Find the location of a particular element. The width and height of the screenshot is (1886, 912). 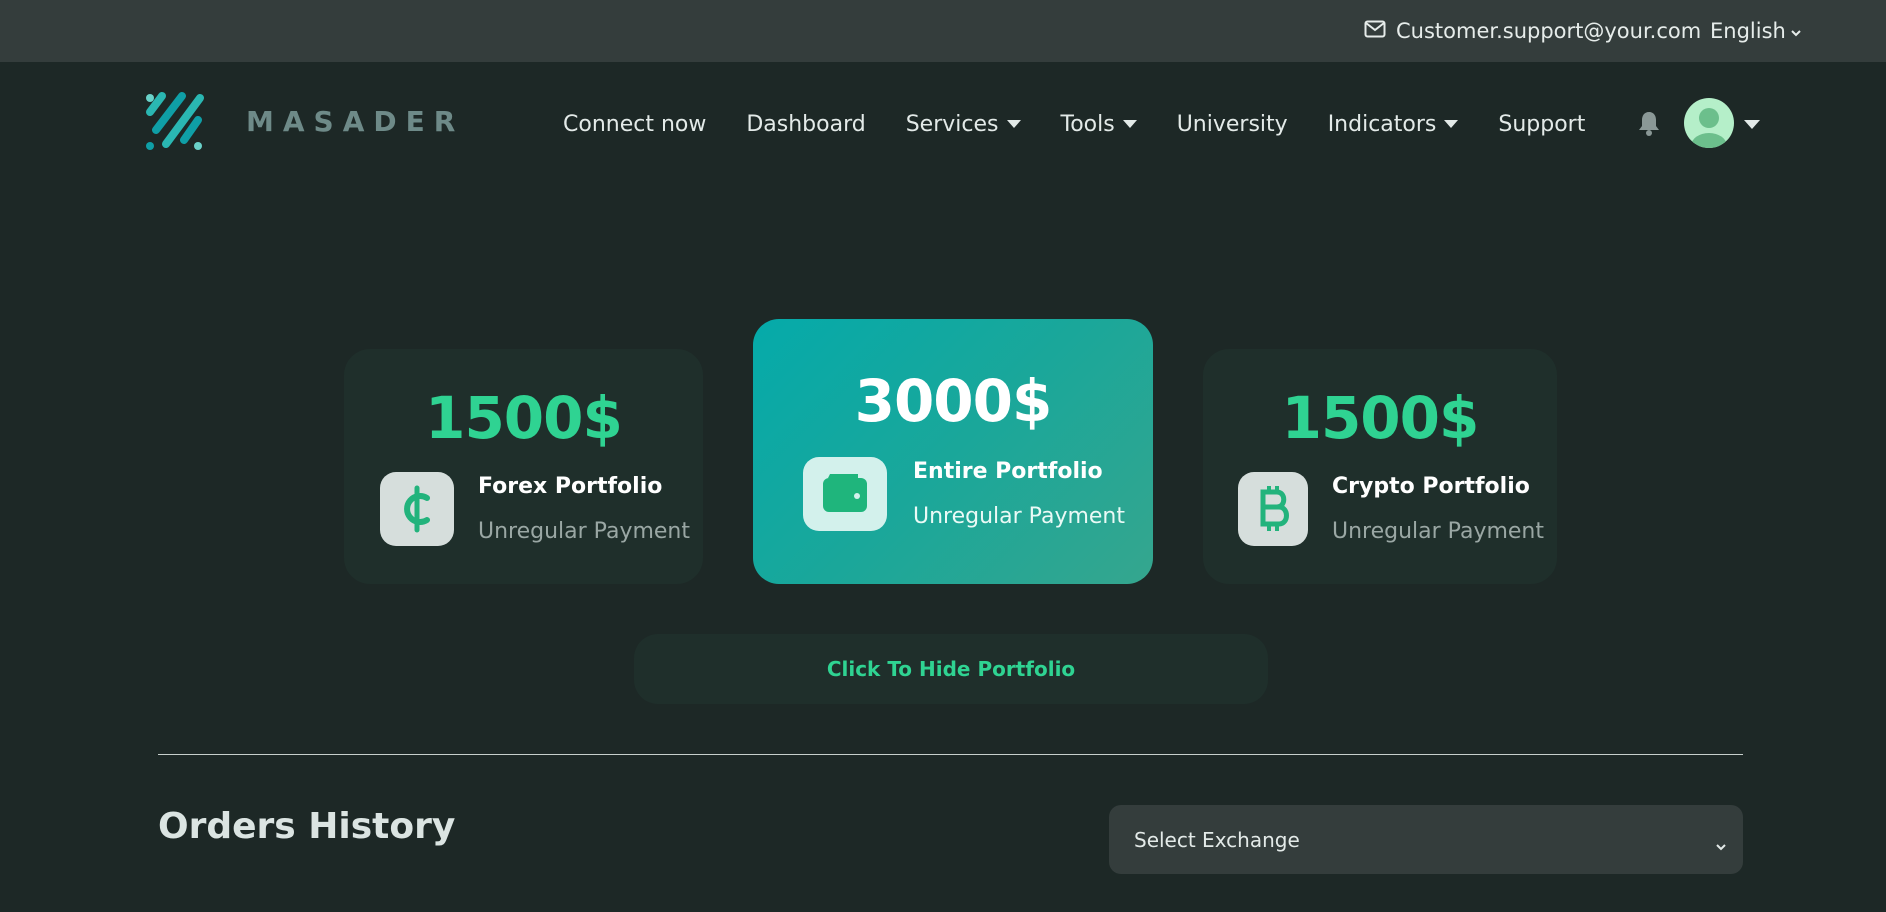

nav-item-services: Services is located at coordinates (963, 124).